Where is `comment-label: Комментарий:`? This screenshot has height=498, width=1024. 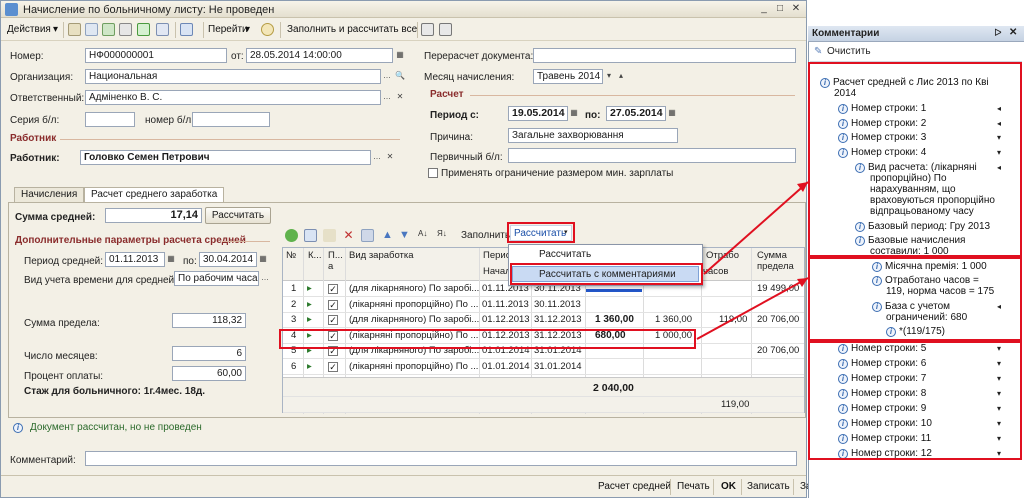
comment-label: Комментарий: is located at coordinates (43, 460).